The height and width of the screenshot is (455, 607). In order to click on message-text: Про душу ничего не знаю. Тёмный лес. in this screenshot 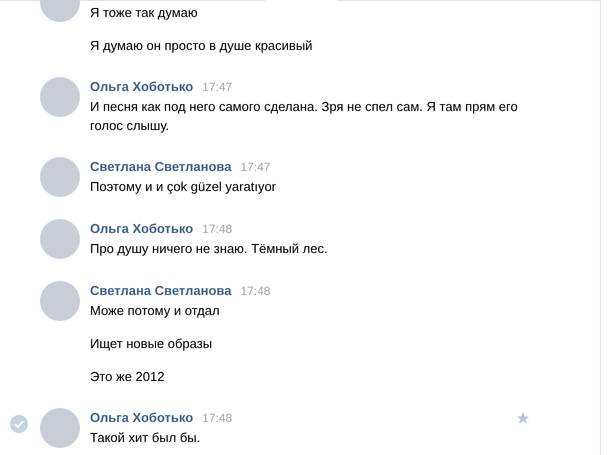, I will do `click(209, 249)`.